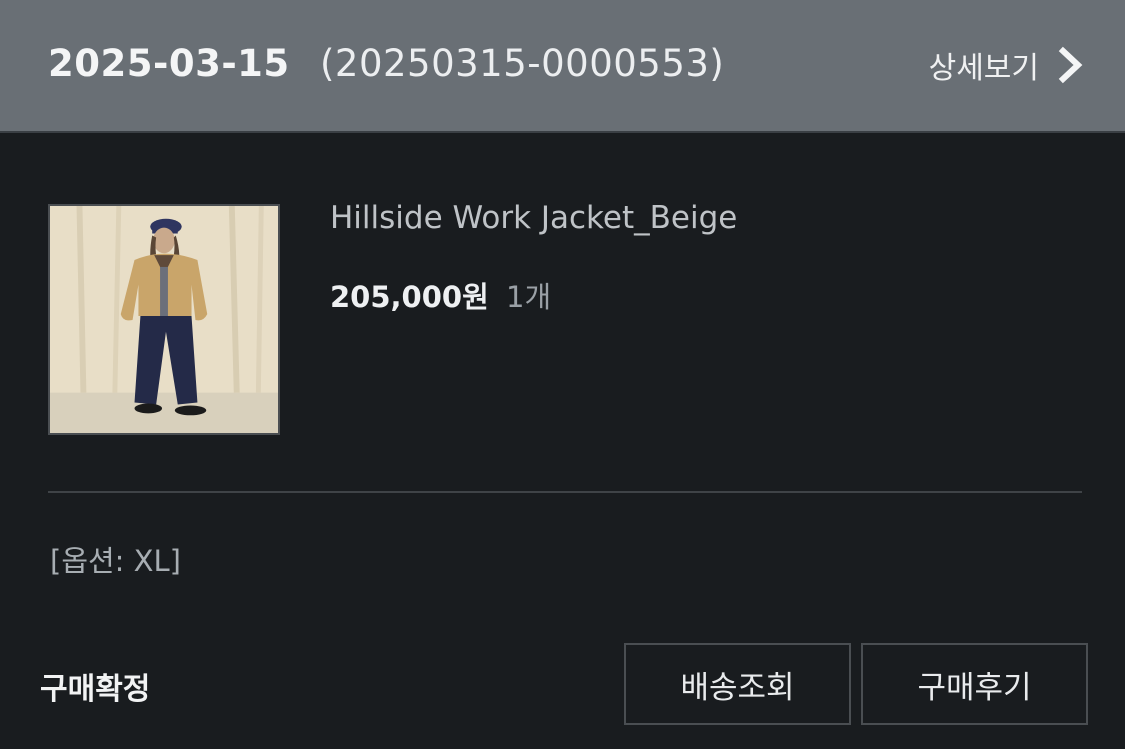 The width and height of the screenshot is (1125, 749). I want to click on order-number: (20250315-0000553), so click(522, 63).